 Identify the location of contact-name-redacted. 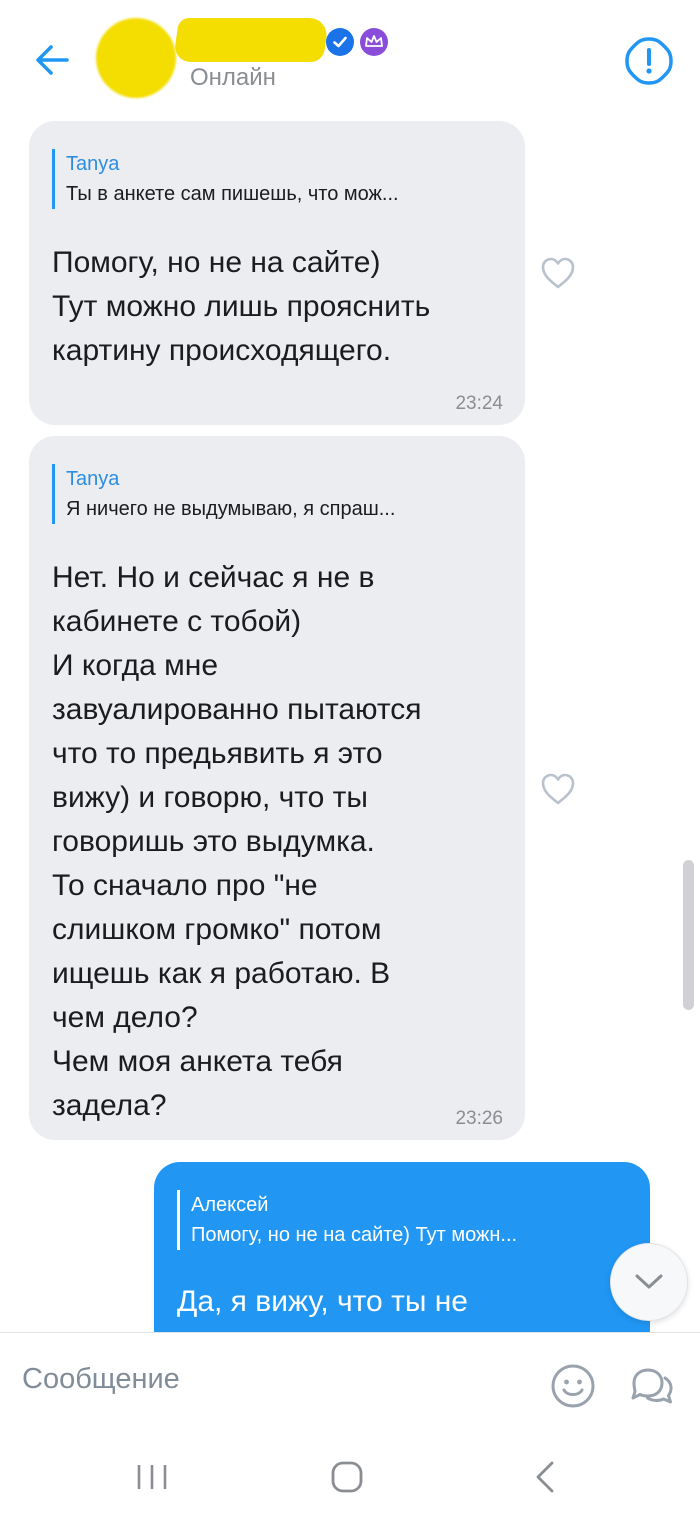
(251, 40).